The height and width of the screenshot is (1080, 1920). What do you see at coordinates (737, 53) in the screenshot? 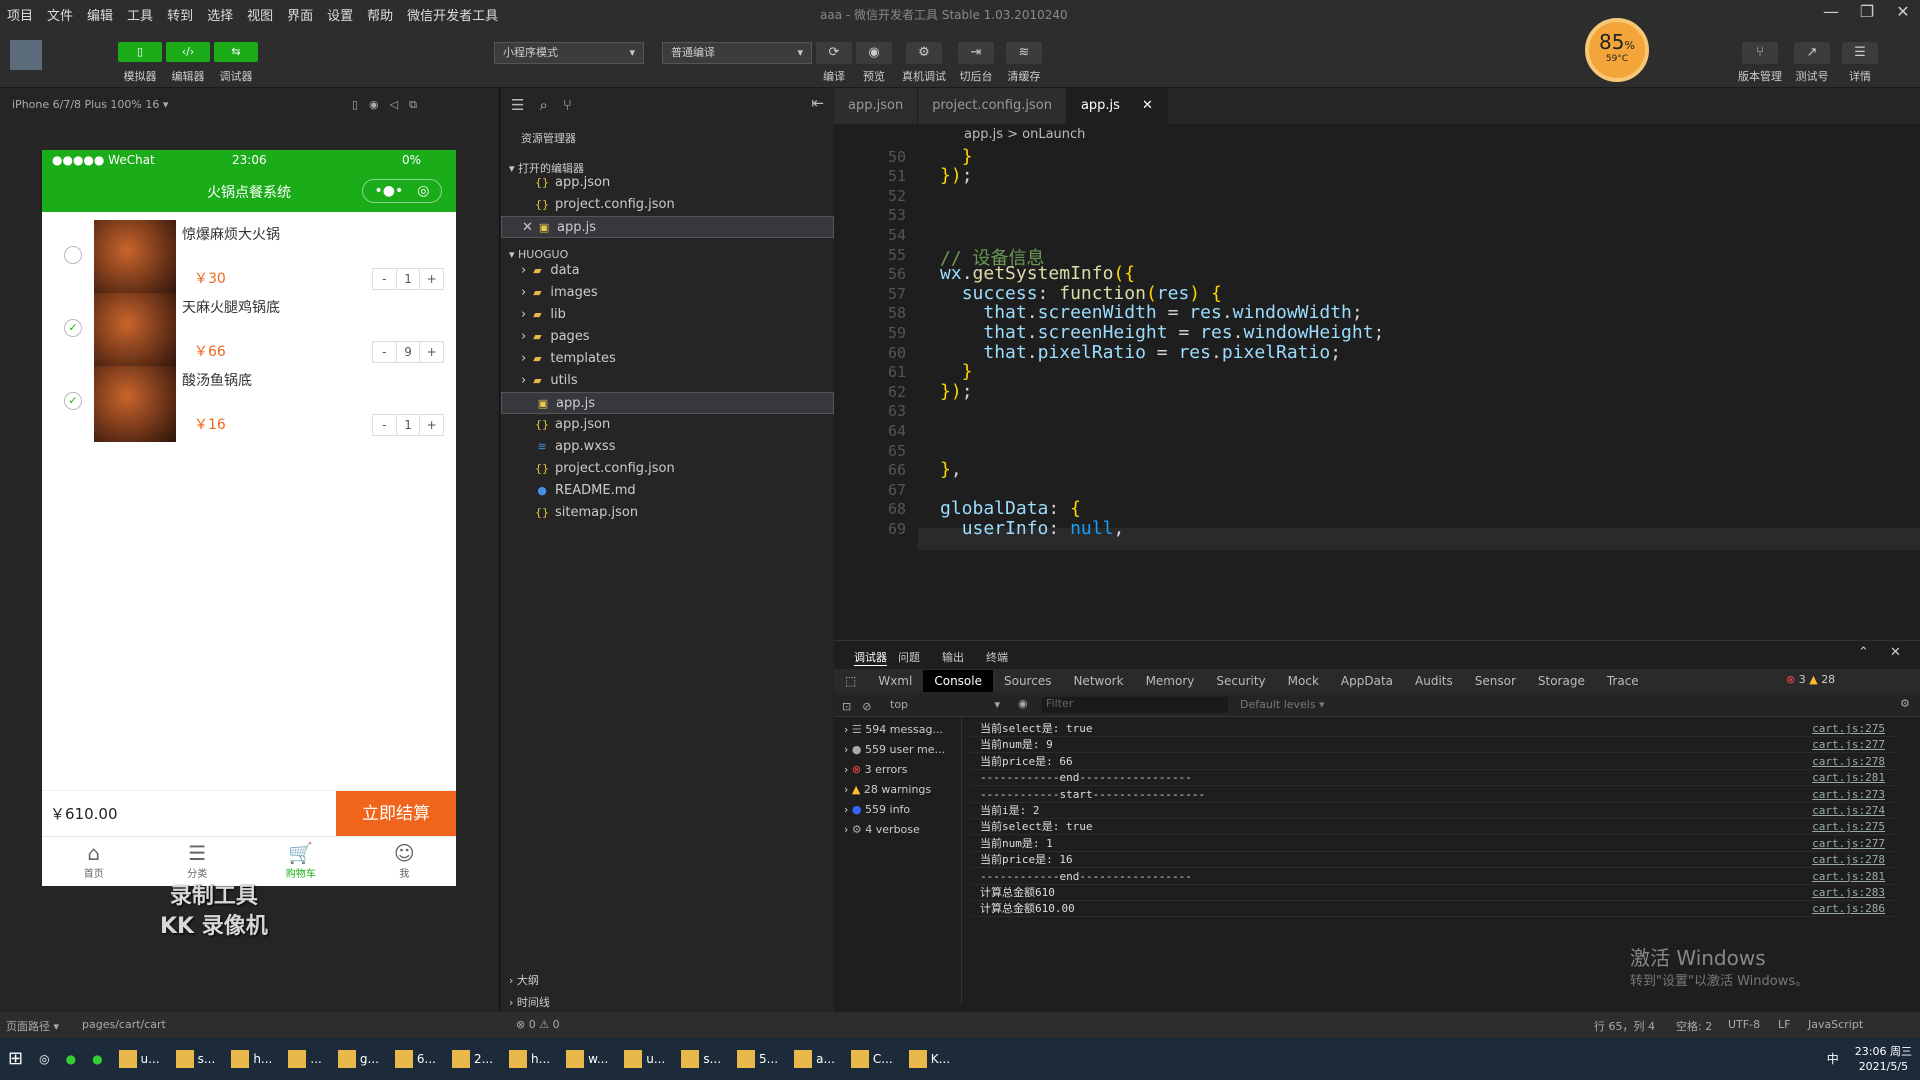
I see `compile-mode-select: 普通编译 ▾` at bounding box center [737, 53].